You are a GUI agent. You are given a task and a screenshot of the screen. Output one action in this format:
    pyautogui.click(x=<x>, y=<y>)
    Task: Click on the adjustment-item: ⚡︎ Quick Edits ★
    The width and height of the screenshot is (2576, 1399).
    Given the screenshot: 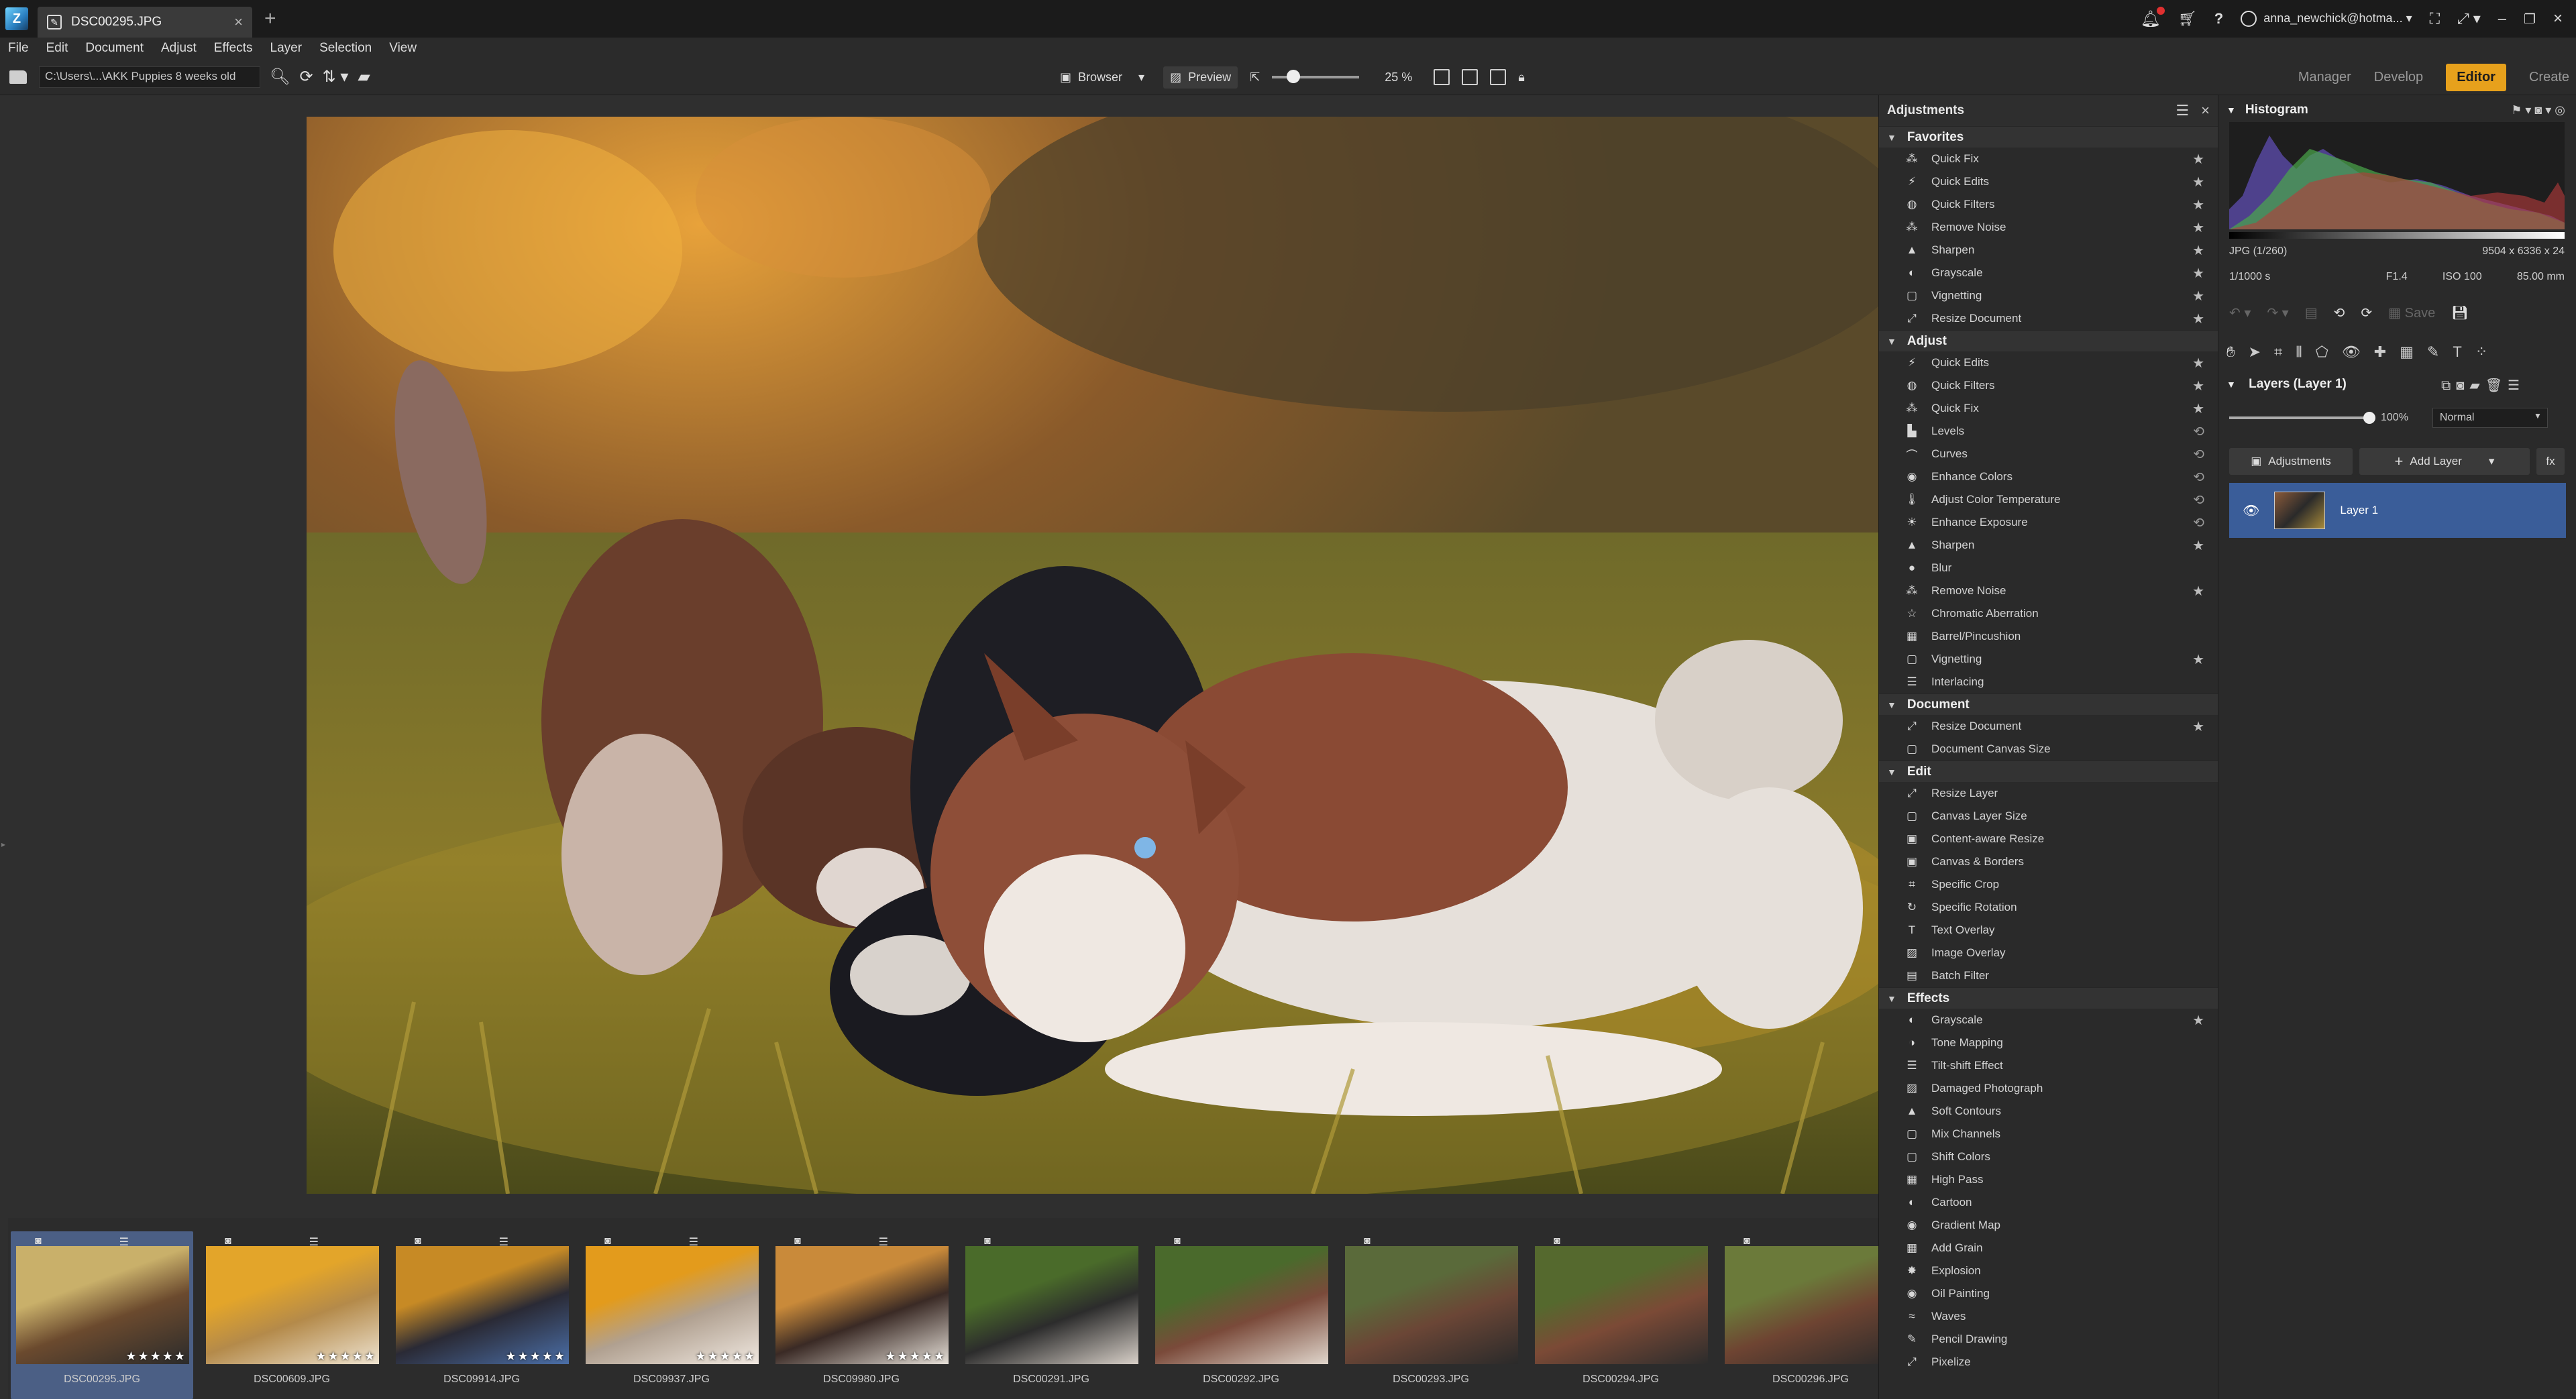 What is the action you would take?
    pyautogui.click(x=2048, y=181)
    